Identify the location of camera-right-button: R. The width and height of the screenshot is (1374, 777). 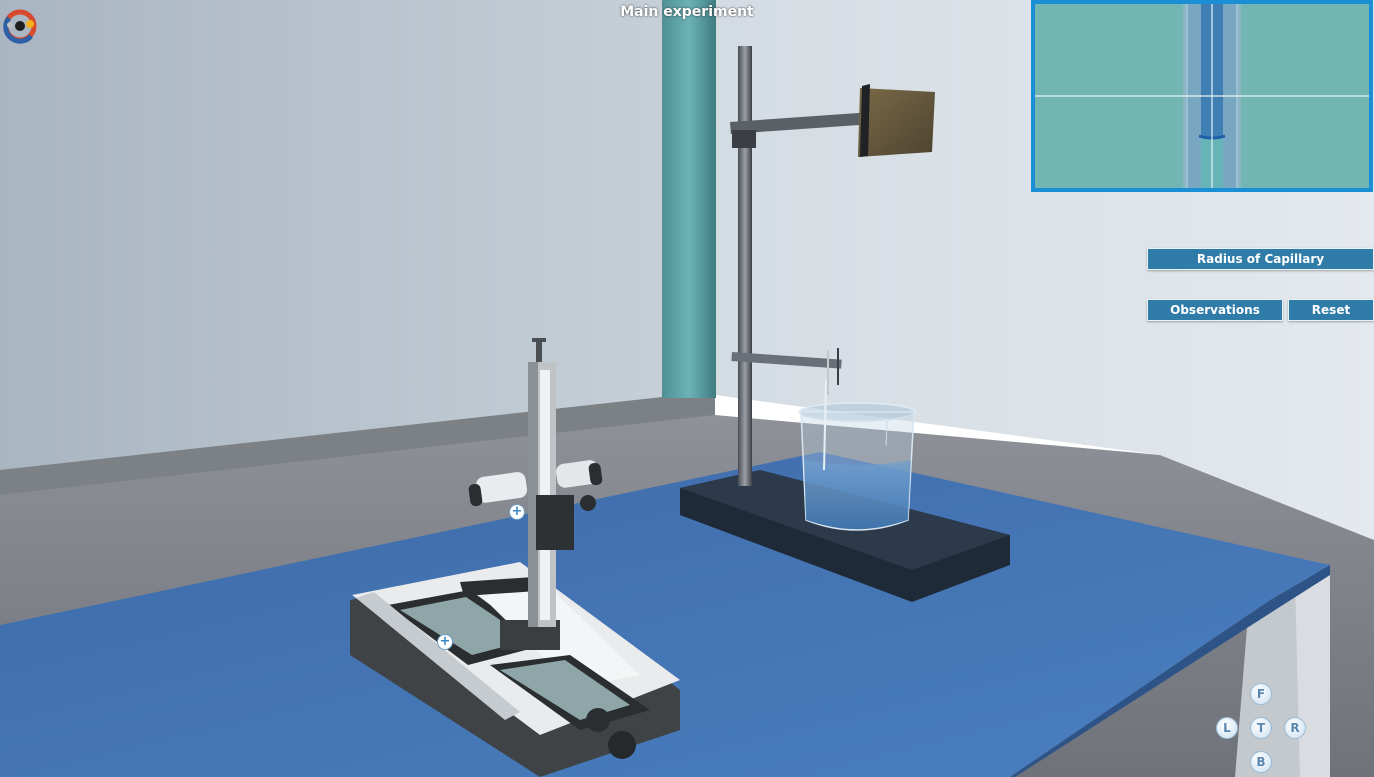
(1295, 728).